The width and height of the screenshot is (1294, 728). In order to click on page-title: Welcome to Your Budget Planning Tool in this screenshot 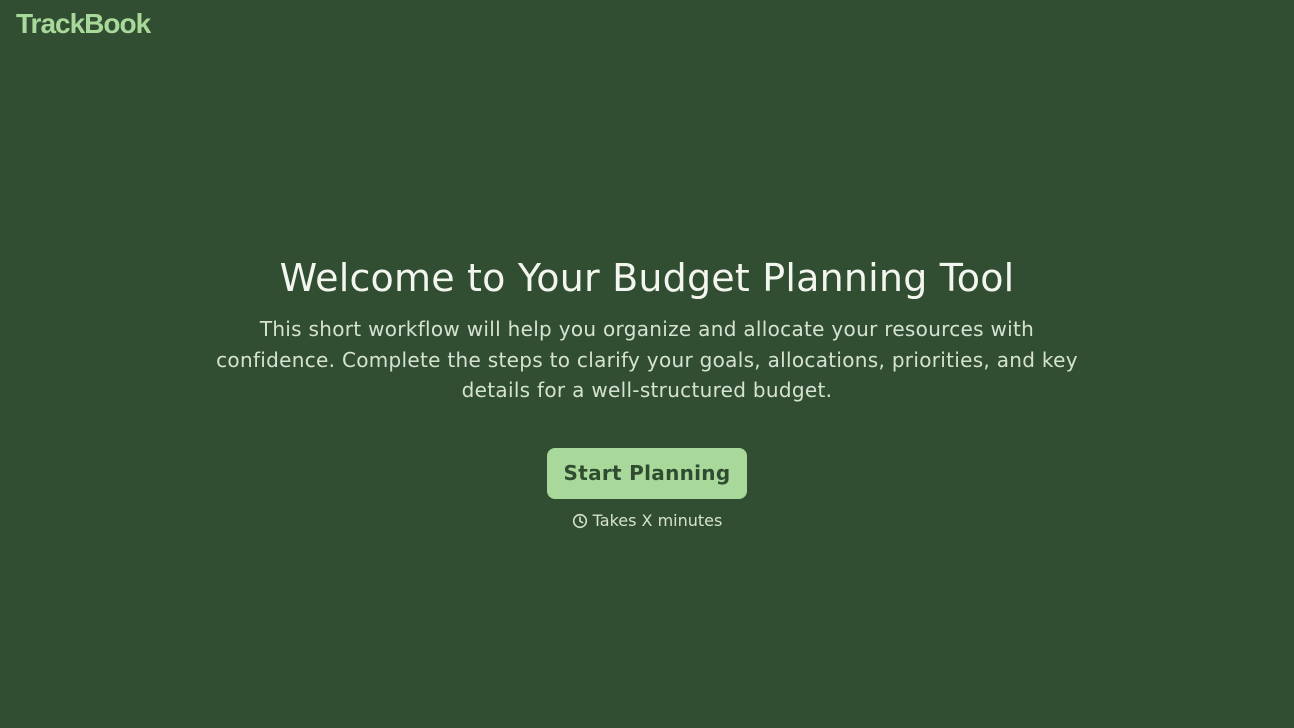, I will do `click(647, 278)`.